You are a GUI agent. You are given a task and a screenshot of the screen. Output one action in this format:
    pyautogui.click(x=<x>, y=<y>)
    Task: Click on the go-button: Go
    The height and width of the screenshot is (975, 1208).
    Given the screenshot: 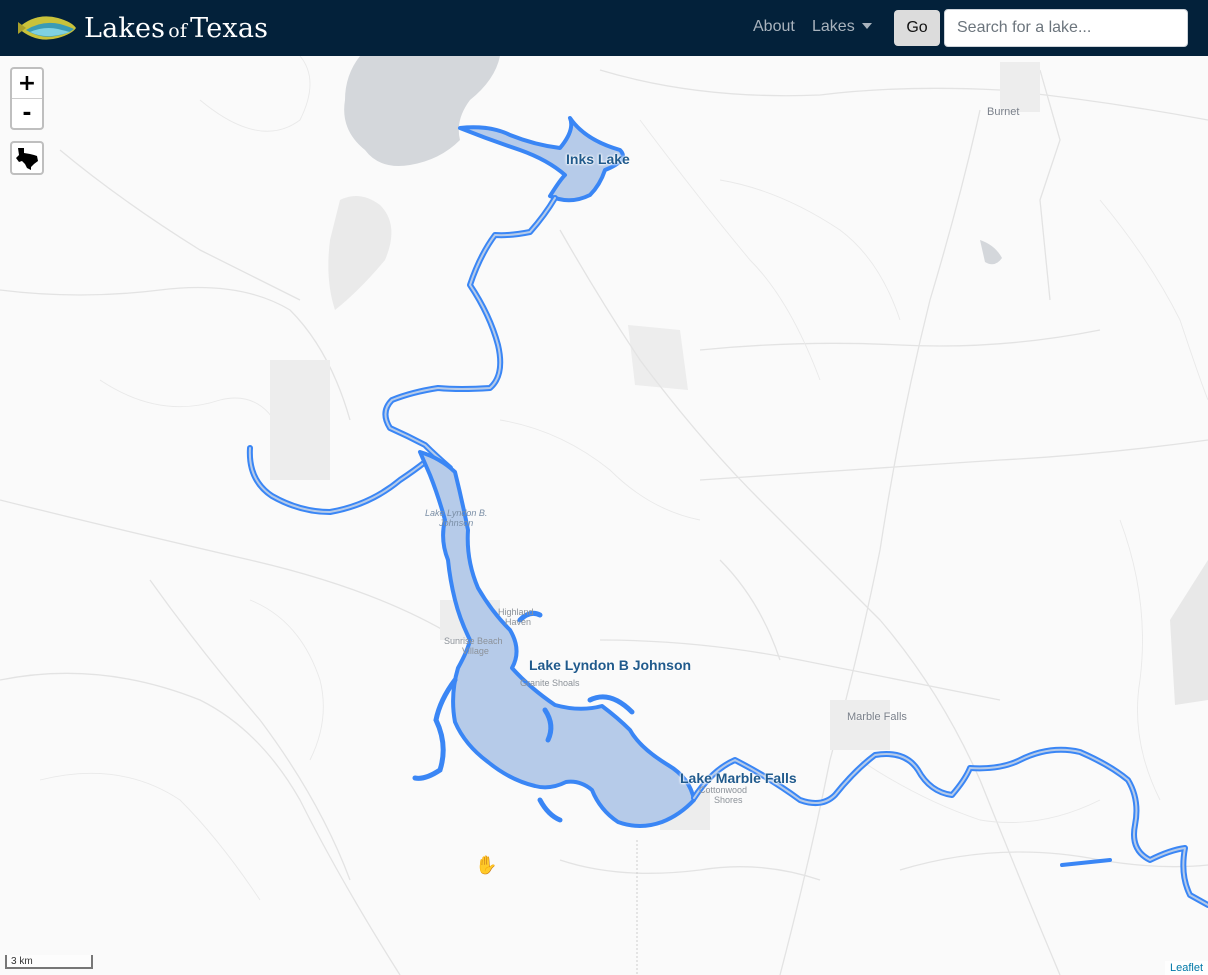 What is the action you would take?
    pyautogui.click(x=917, y=28)
    